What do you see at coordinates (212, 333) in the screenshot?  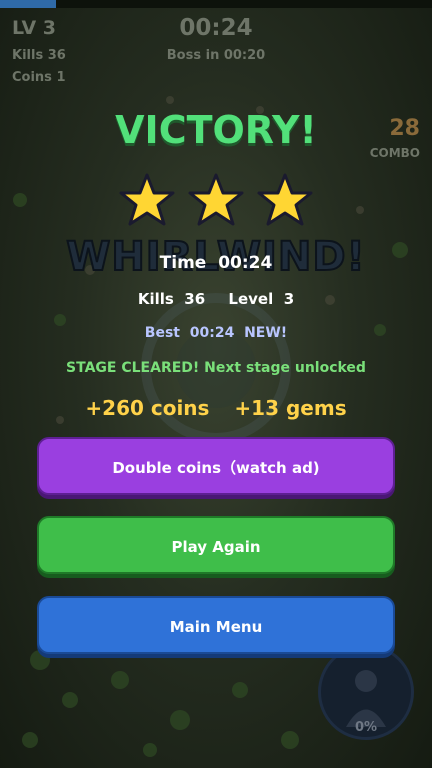 I see `best-value: 00:24` at bounding box center [212, 333].